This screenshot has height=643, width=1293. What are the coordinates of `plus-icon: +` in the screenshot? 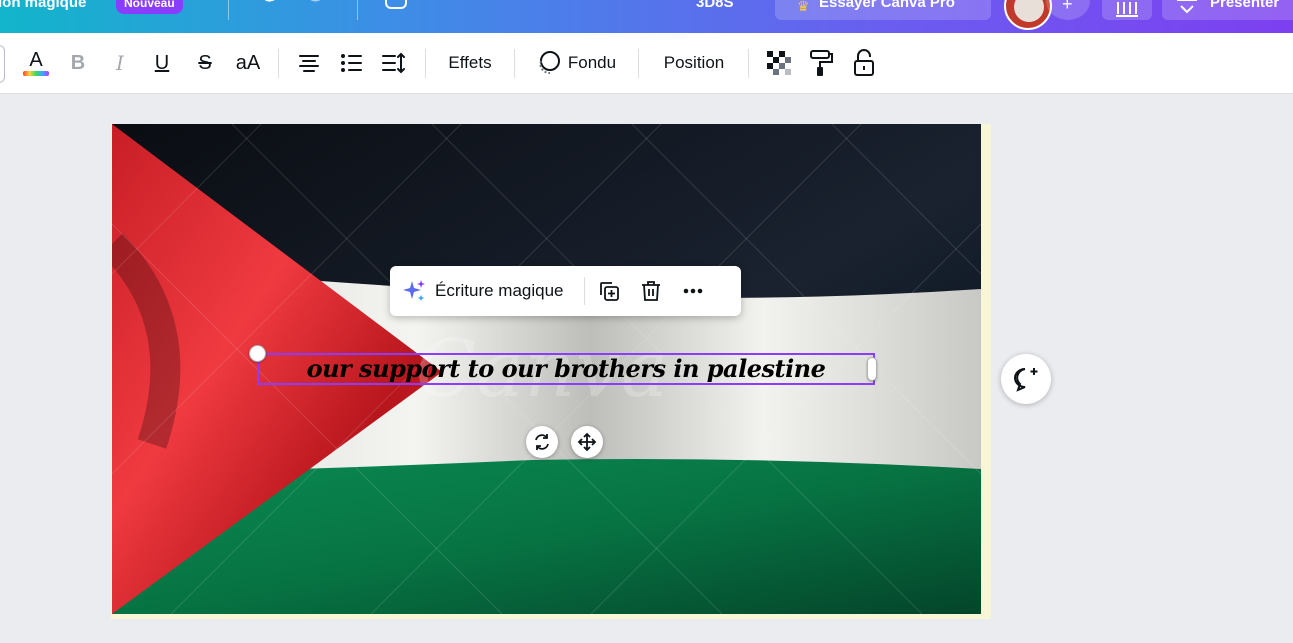 It's located at (1067, 7).